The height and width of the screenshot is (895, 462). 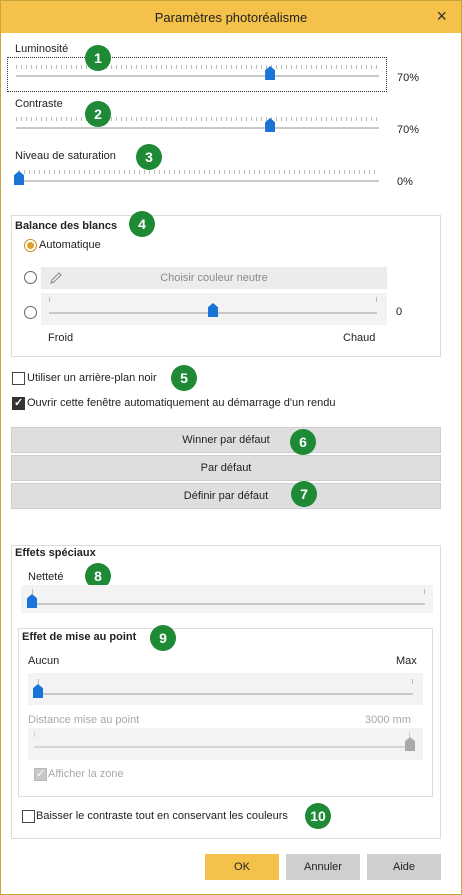 I want to click on close-icon: ×, so click(x=441, y=16).